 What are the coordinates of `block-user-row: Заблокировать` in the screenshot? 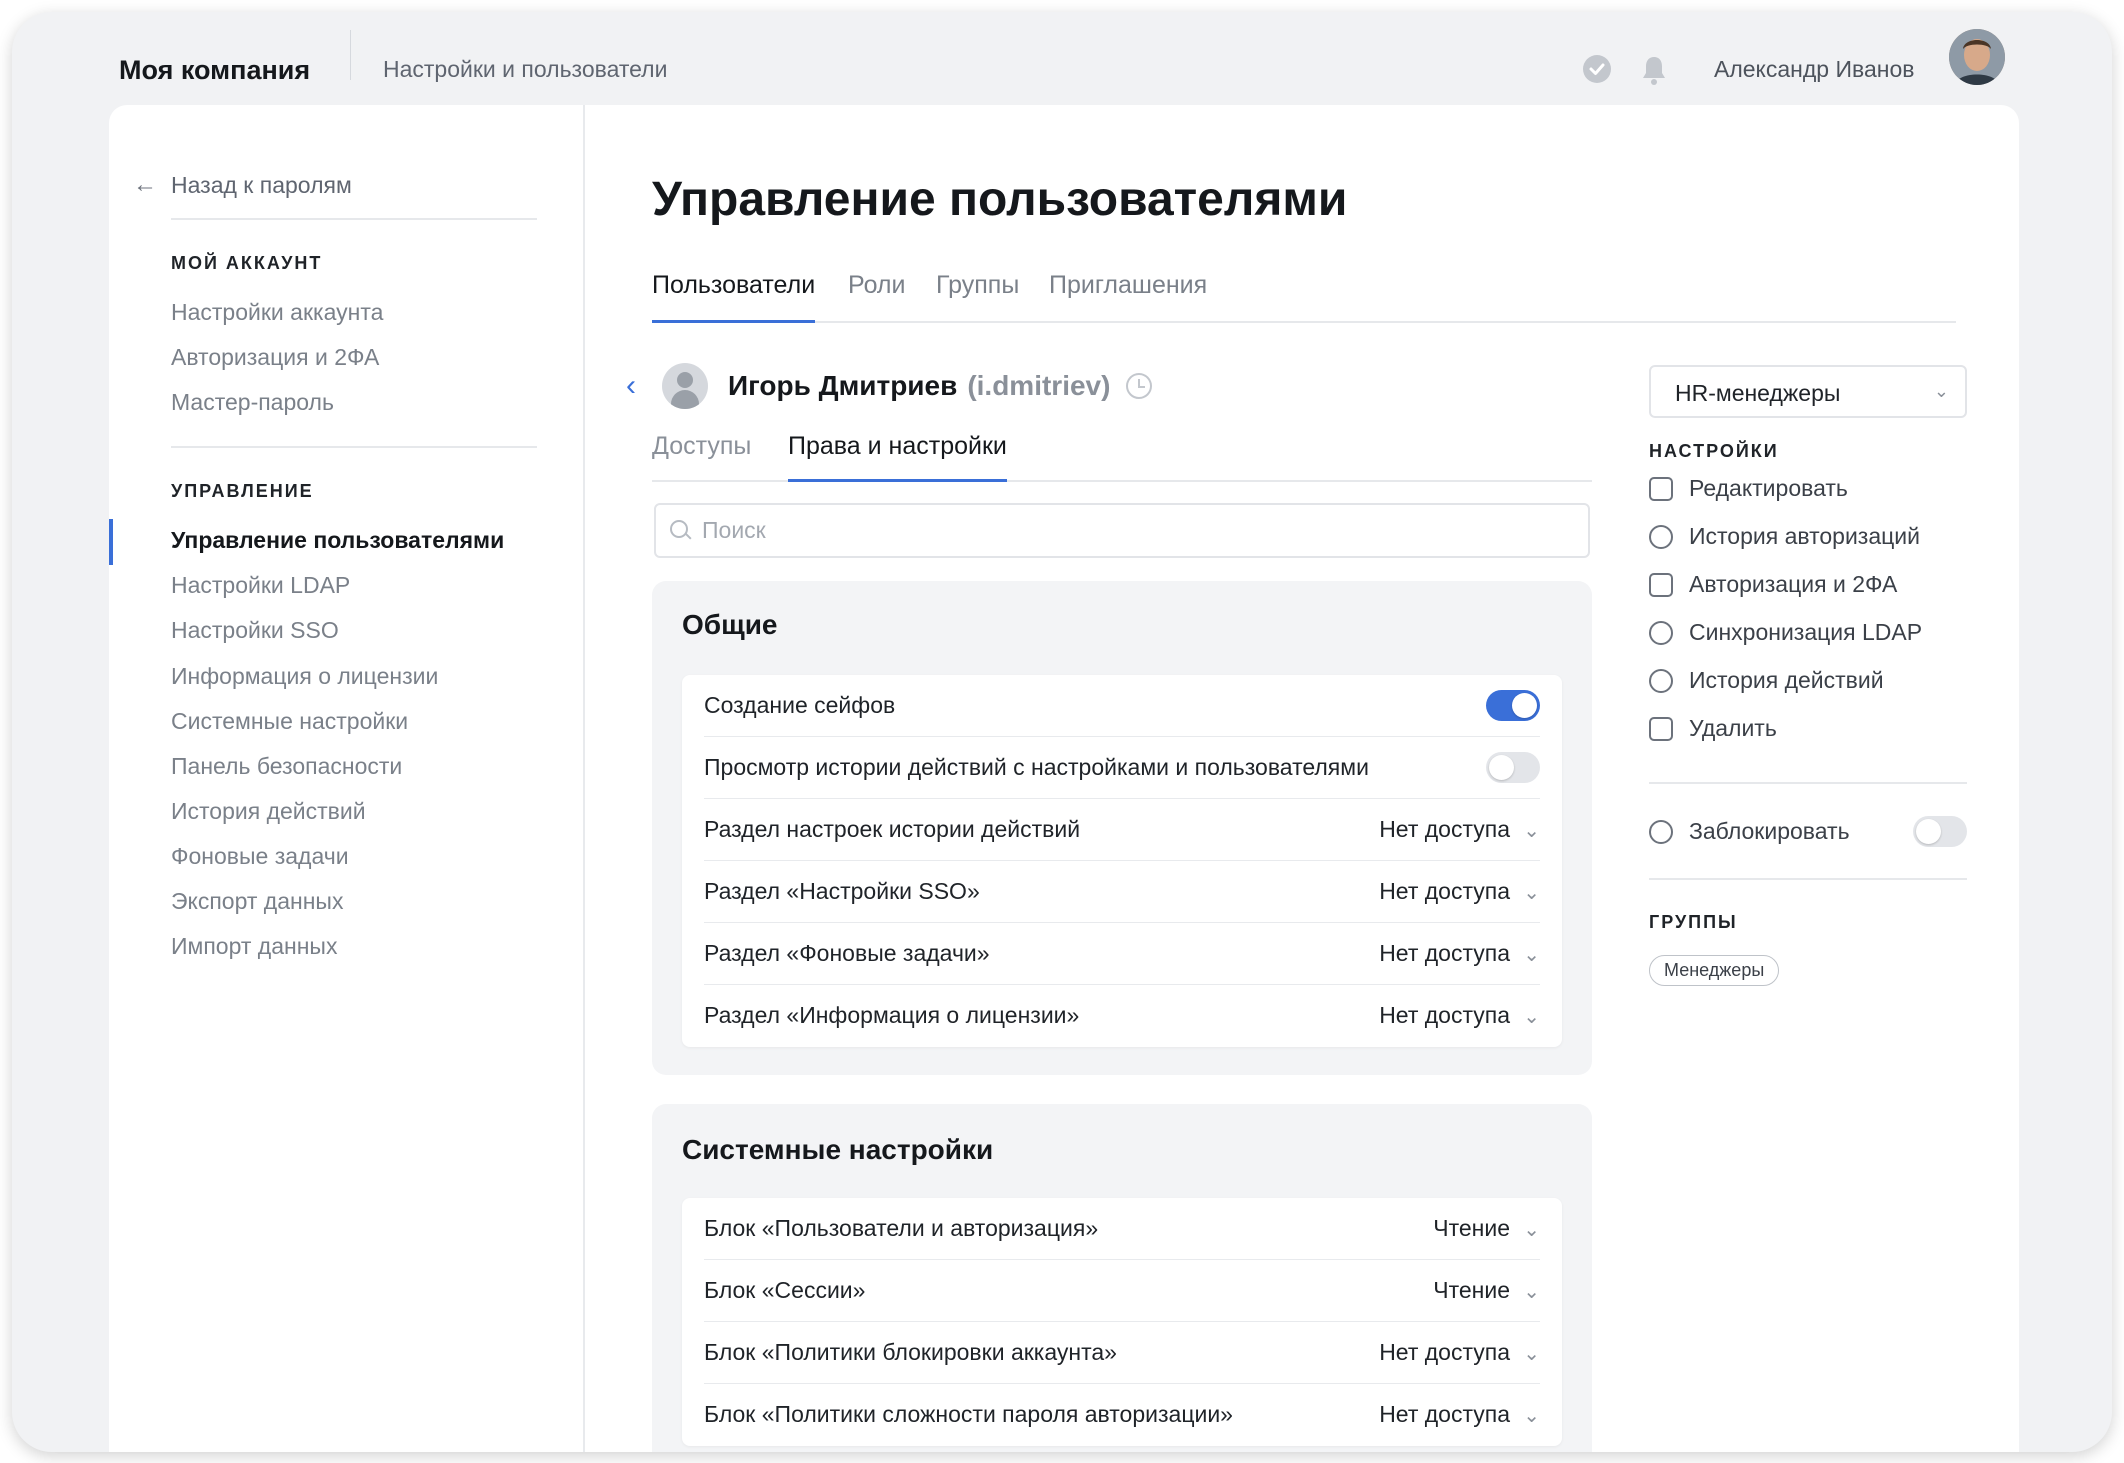 It's located at (1749, 831).